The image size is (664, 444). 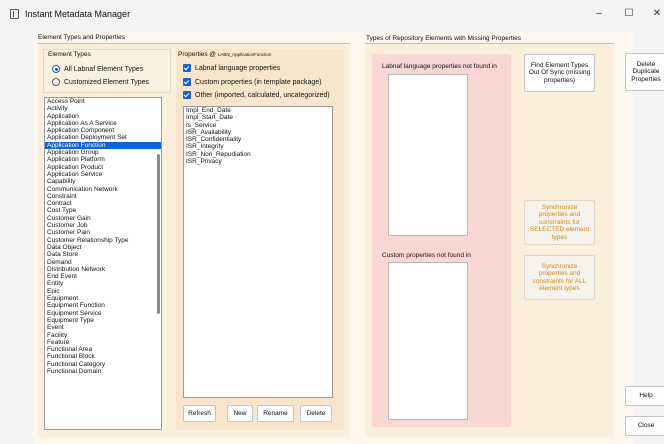 What do you see at coordinates (275, 413) in the screenshot?
I see `rename-button: Rename` at bounding box center [275, 413].